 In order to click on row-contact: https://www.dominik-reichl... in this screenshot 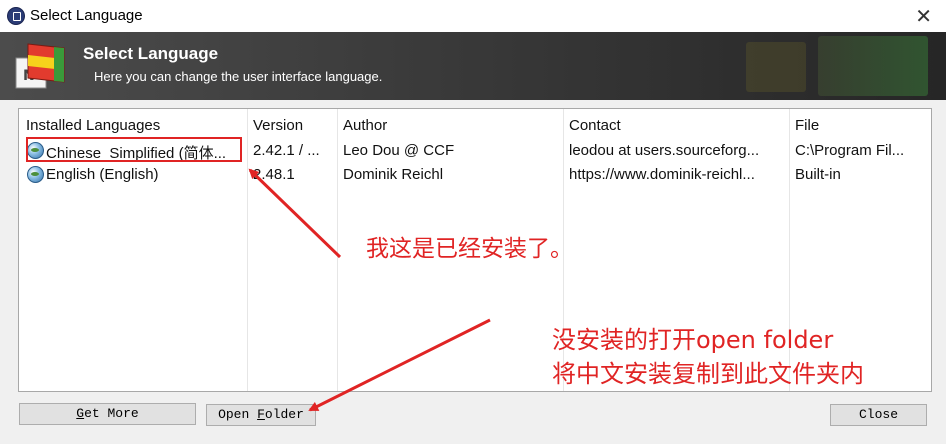, I will do `click(662, 174)`.